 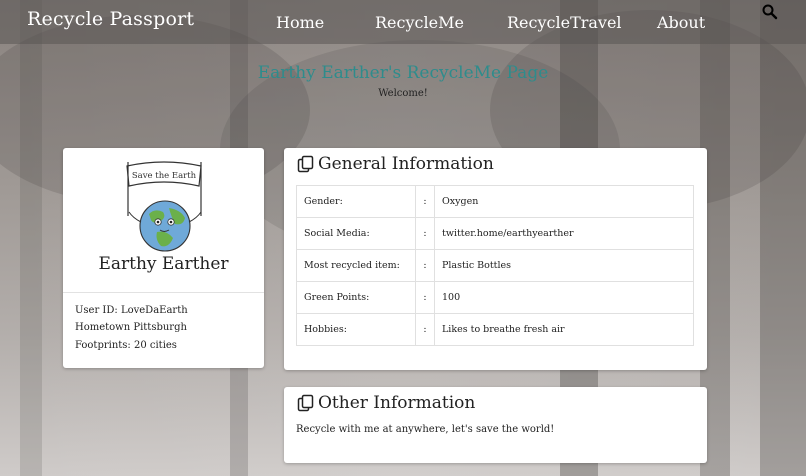 I want to click on table-row: Gender: : Oxygen, so click(x=495, y=201).